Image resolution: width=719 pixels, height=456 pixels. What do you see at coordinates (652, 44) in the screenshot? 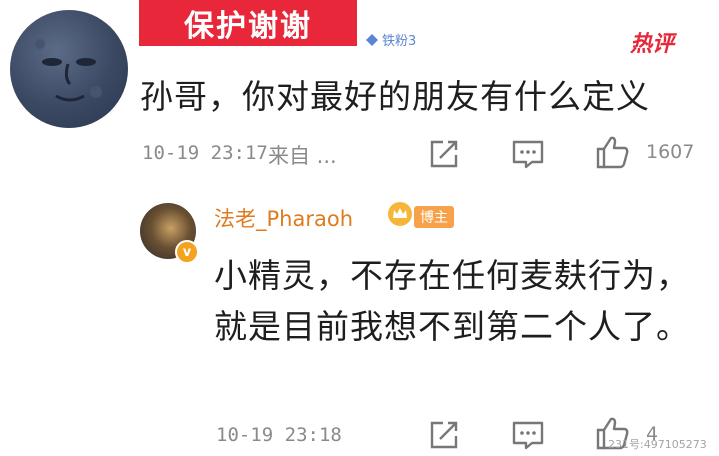
I see `hot-label: 热评` at bounding box center [652, 44].